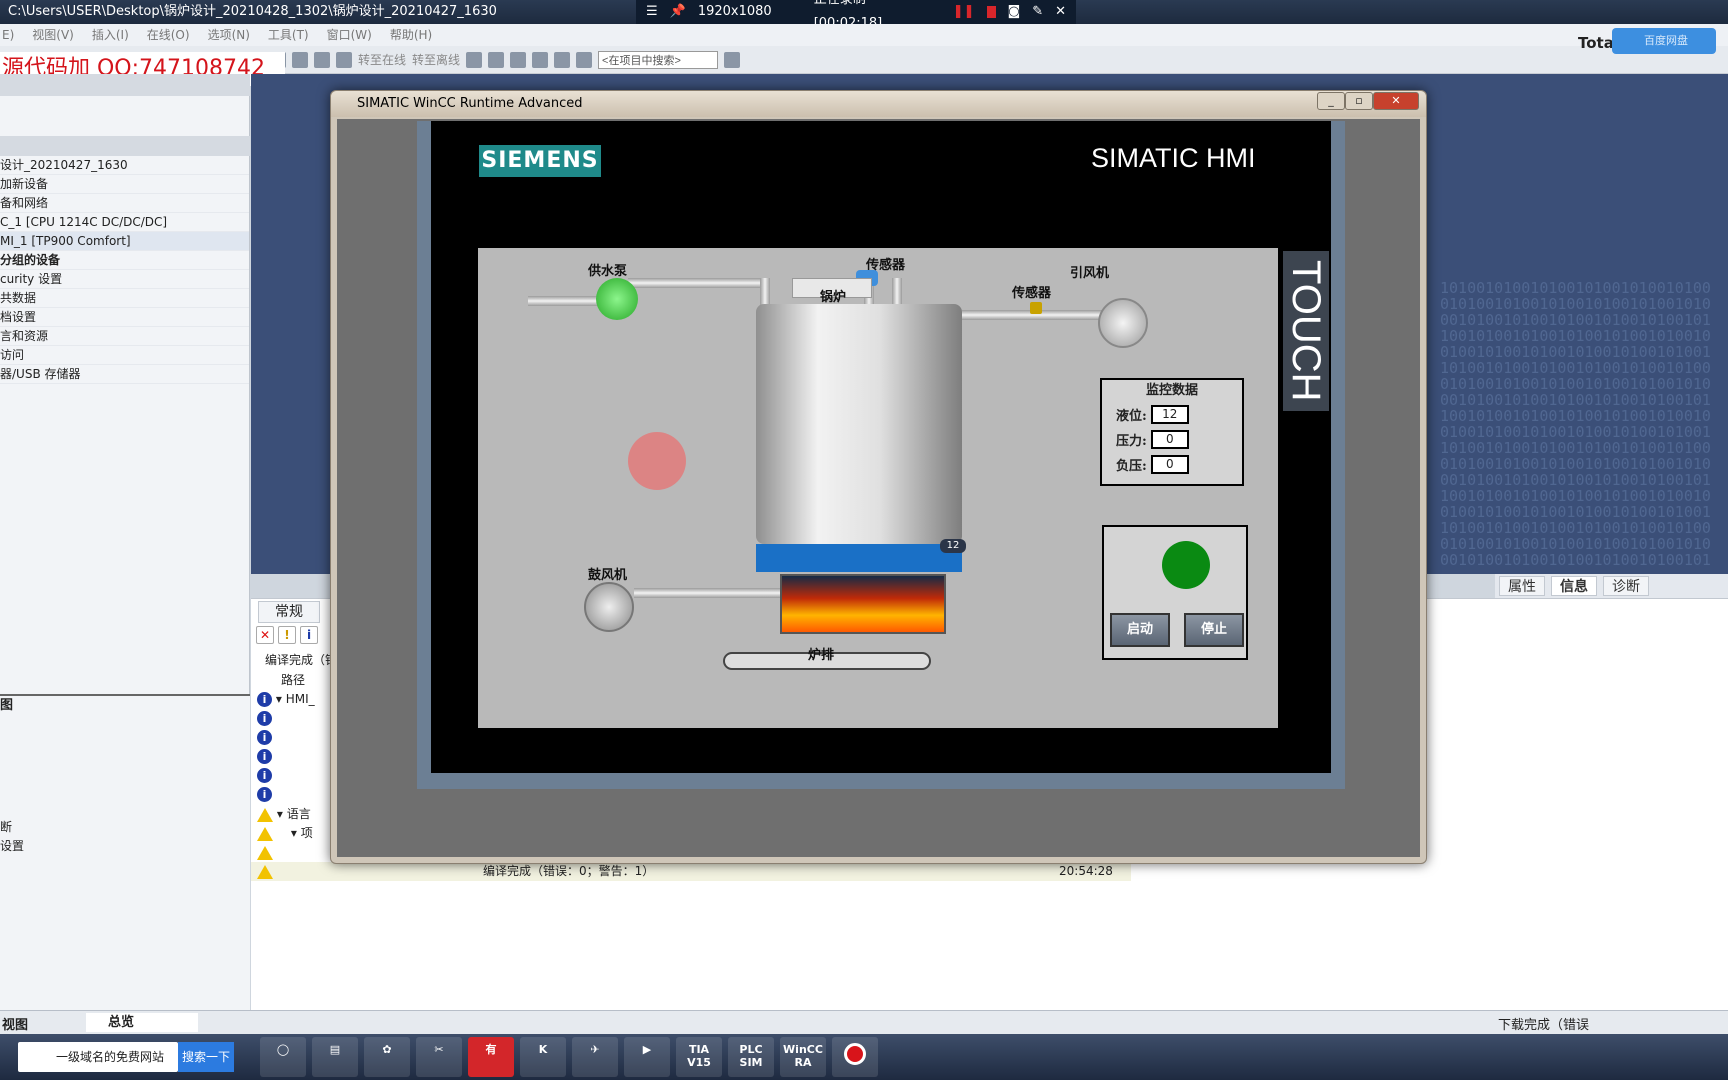 This screenshot has height=1080, width=1728. I want to click on menu-item-help: 帮助(H), so click(411, 35).